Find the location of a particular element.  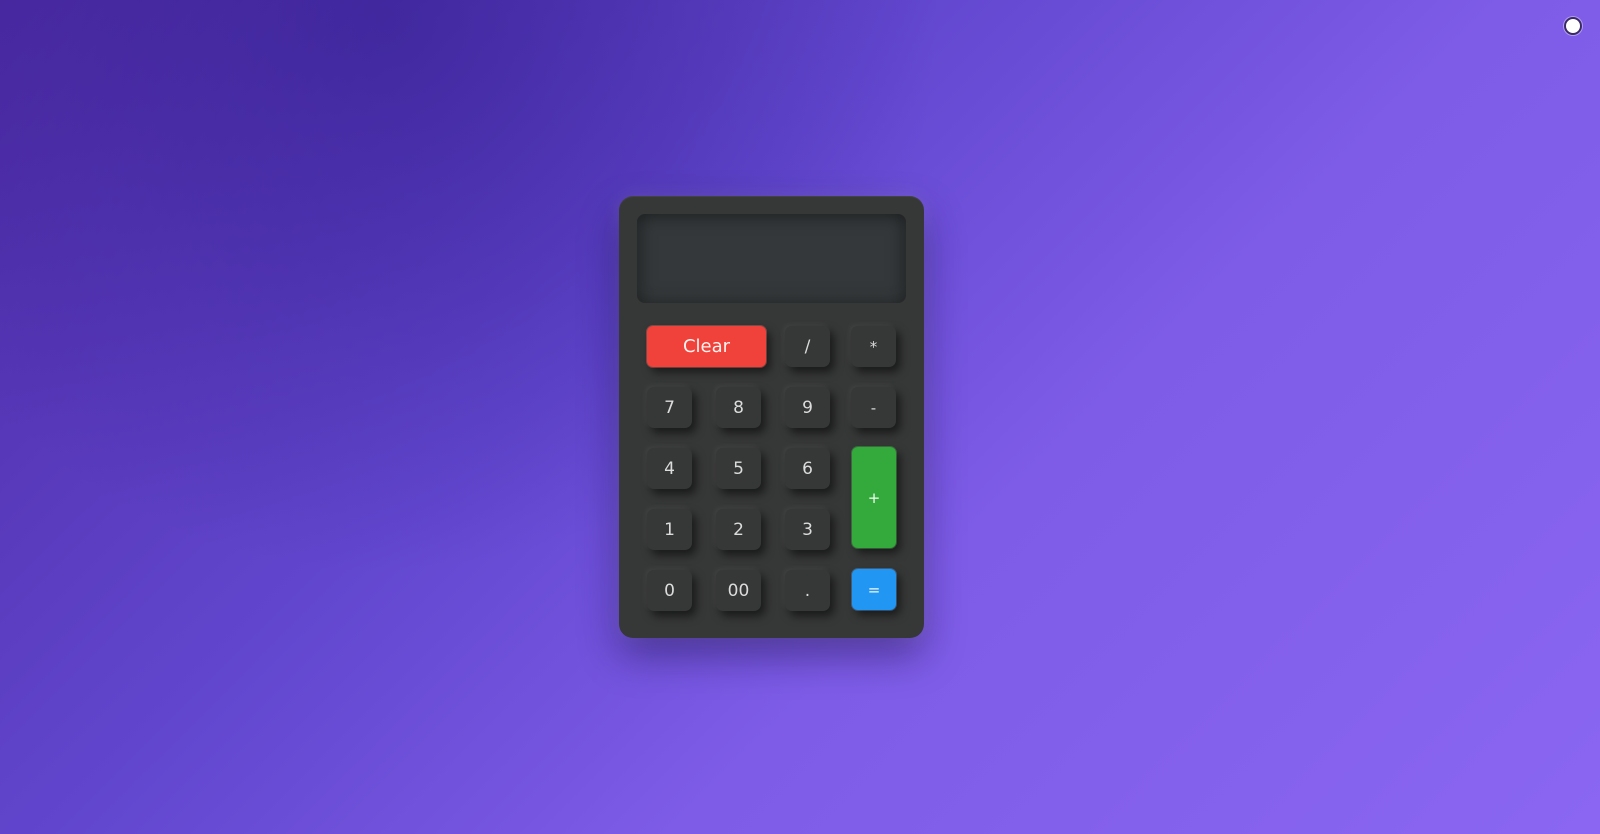

clear-button: Clear is located at coordinates (706, 346).